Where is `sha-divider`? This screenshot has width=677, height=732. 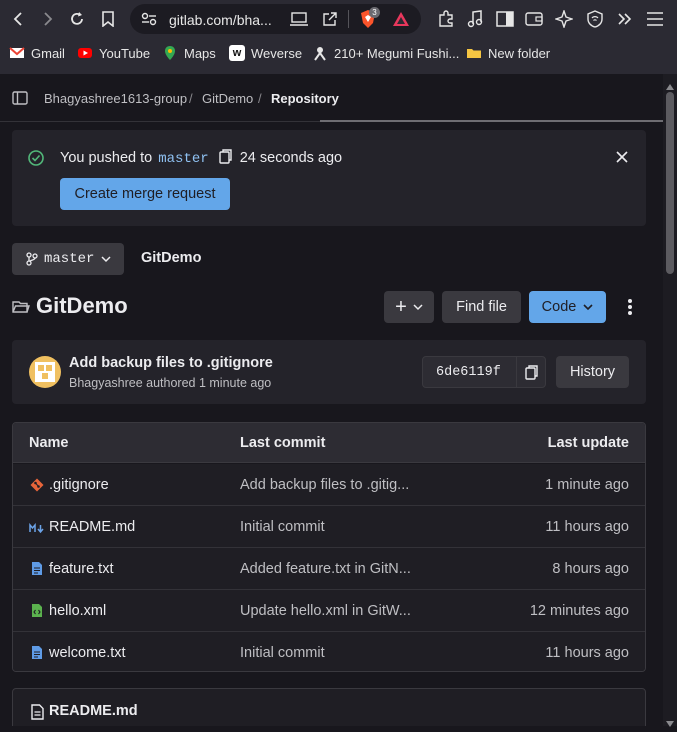 sha-divider is located at coordinates (516, 372).